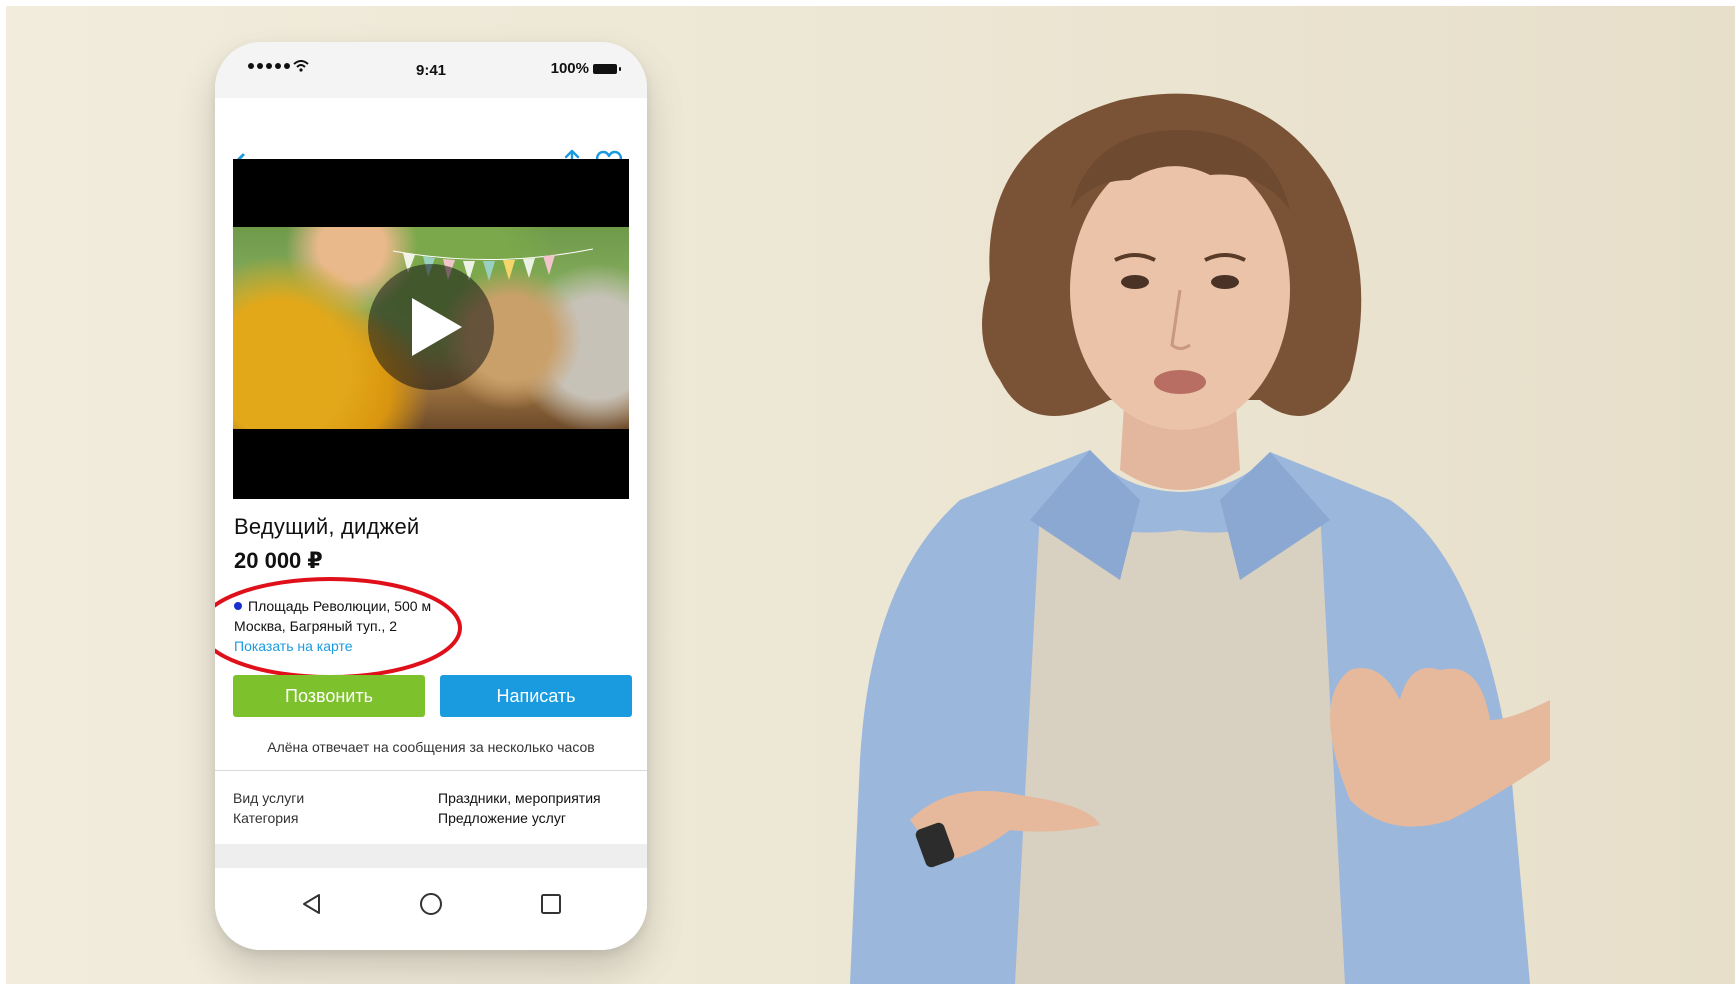 The image size is (1735, 984). I want to click on call-button: Позвонить, so click(329, 696).